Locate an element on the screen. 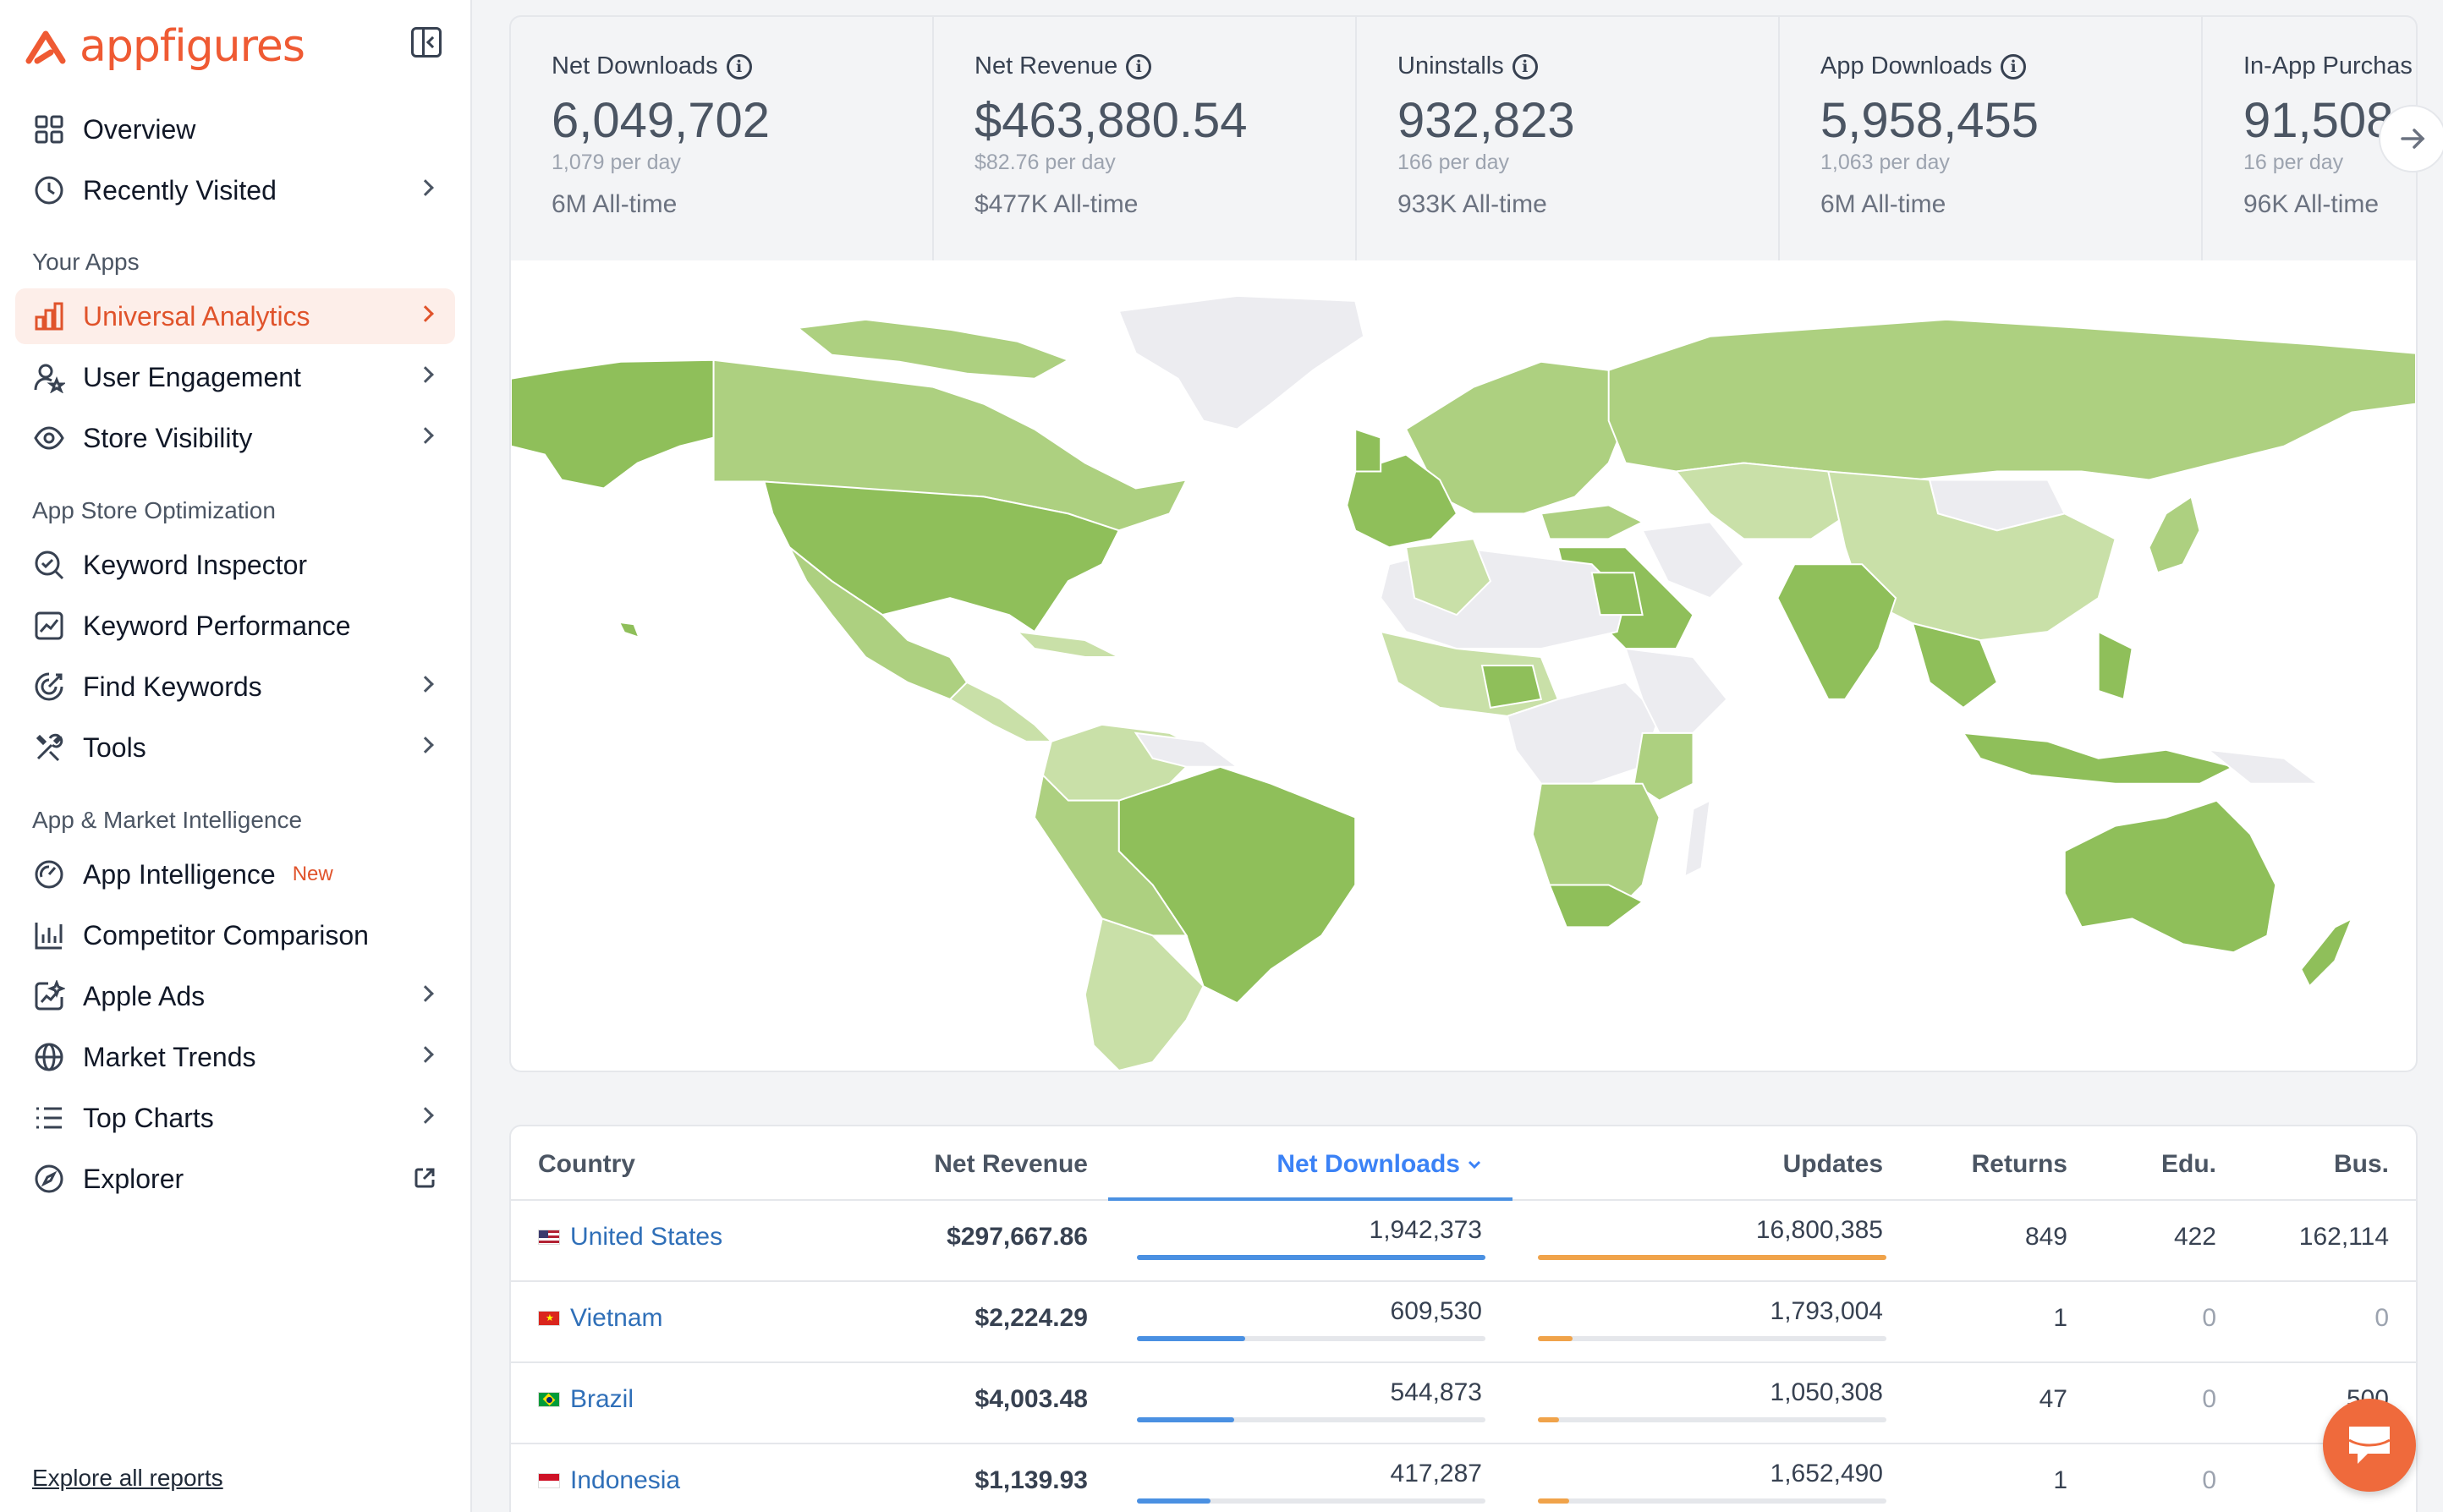  downloads-bar-fill is located at coordinates (1311, 1257).